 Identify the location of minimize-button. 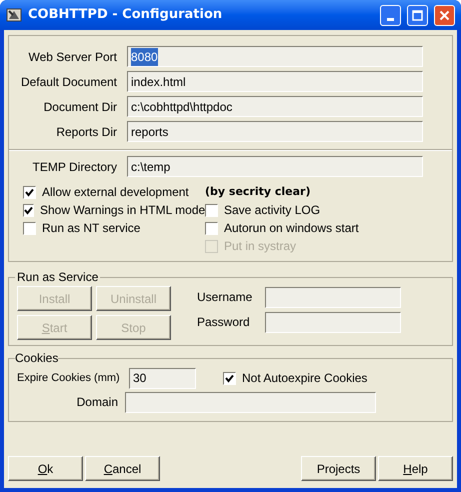
(390, 15).